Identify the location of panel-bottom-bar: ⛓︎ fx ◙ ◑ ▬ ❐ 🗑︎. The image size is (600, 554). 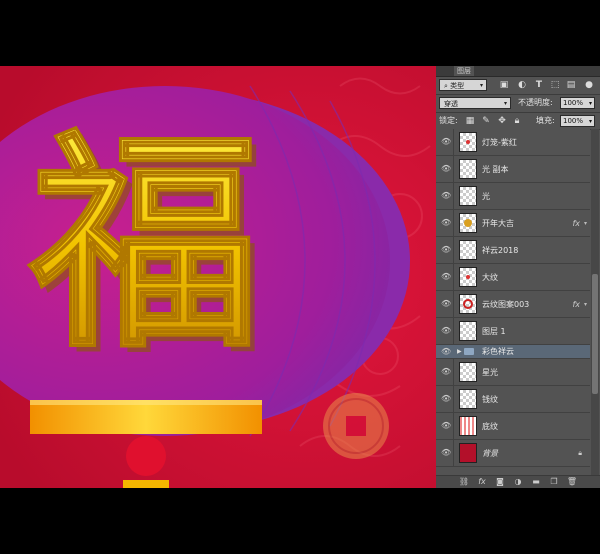
(518, 481).